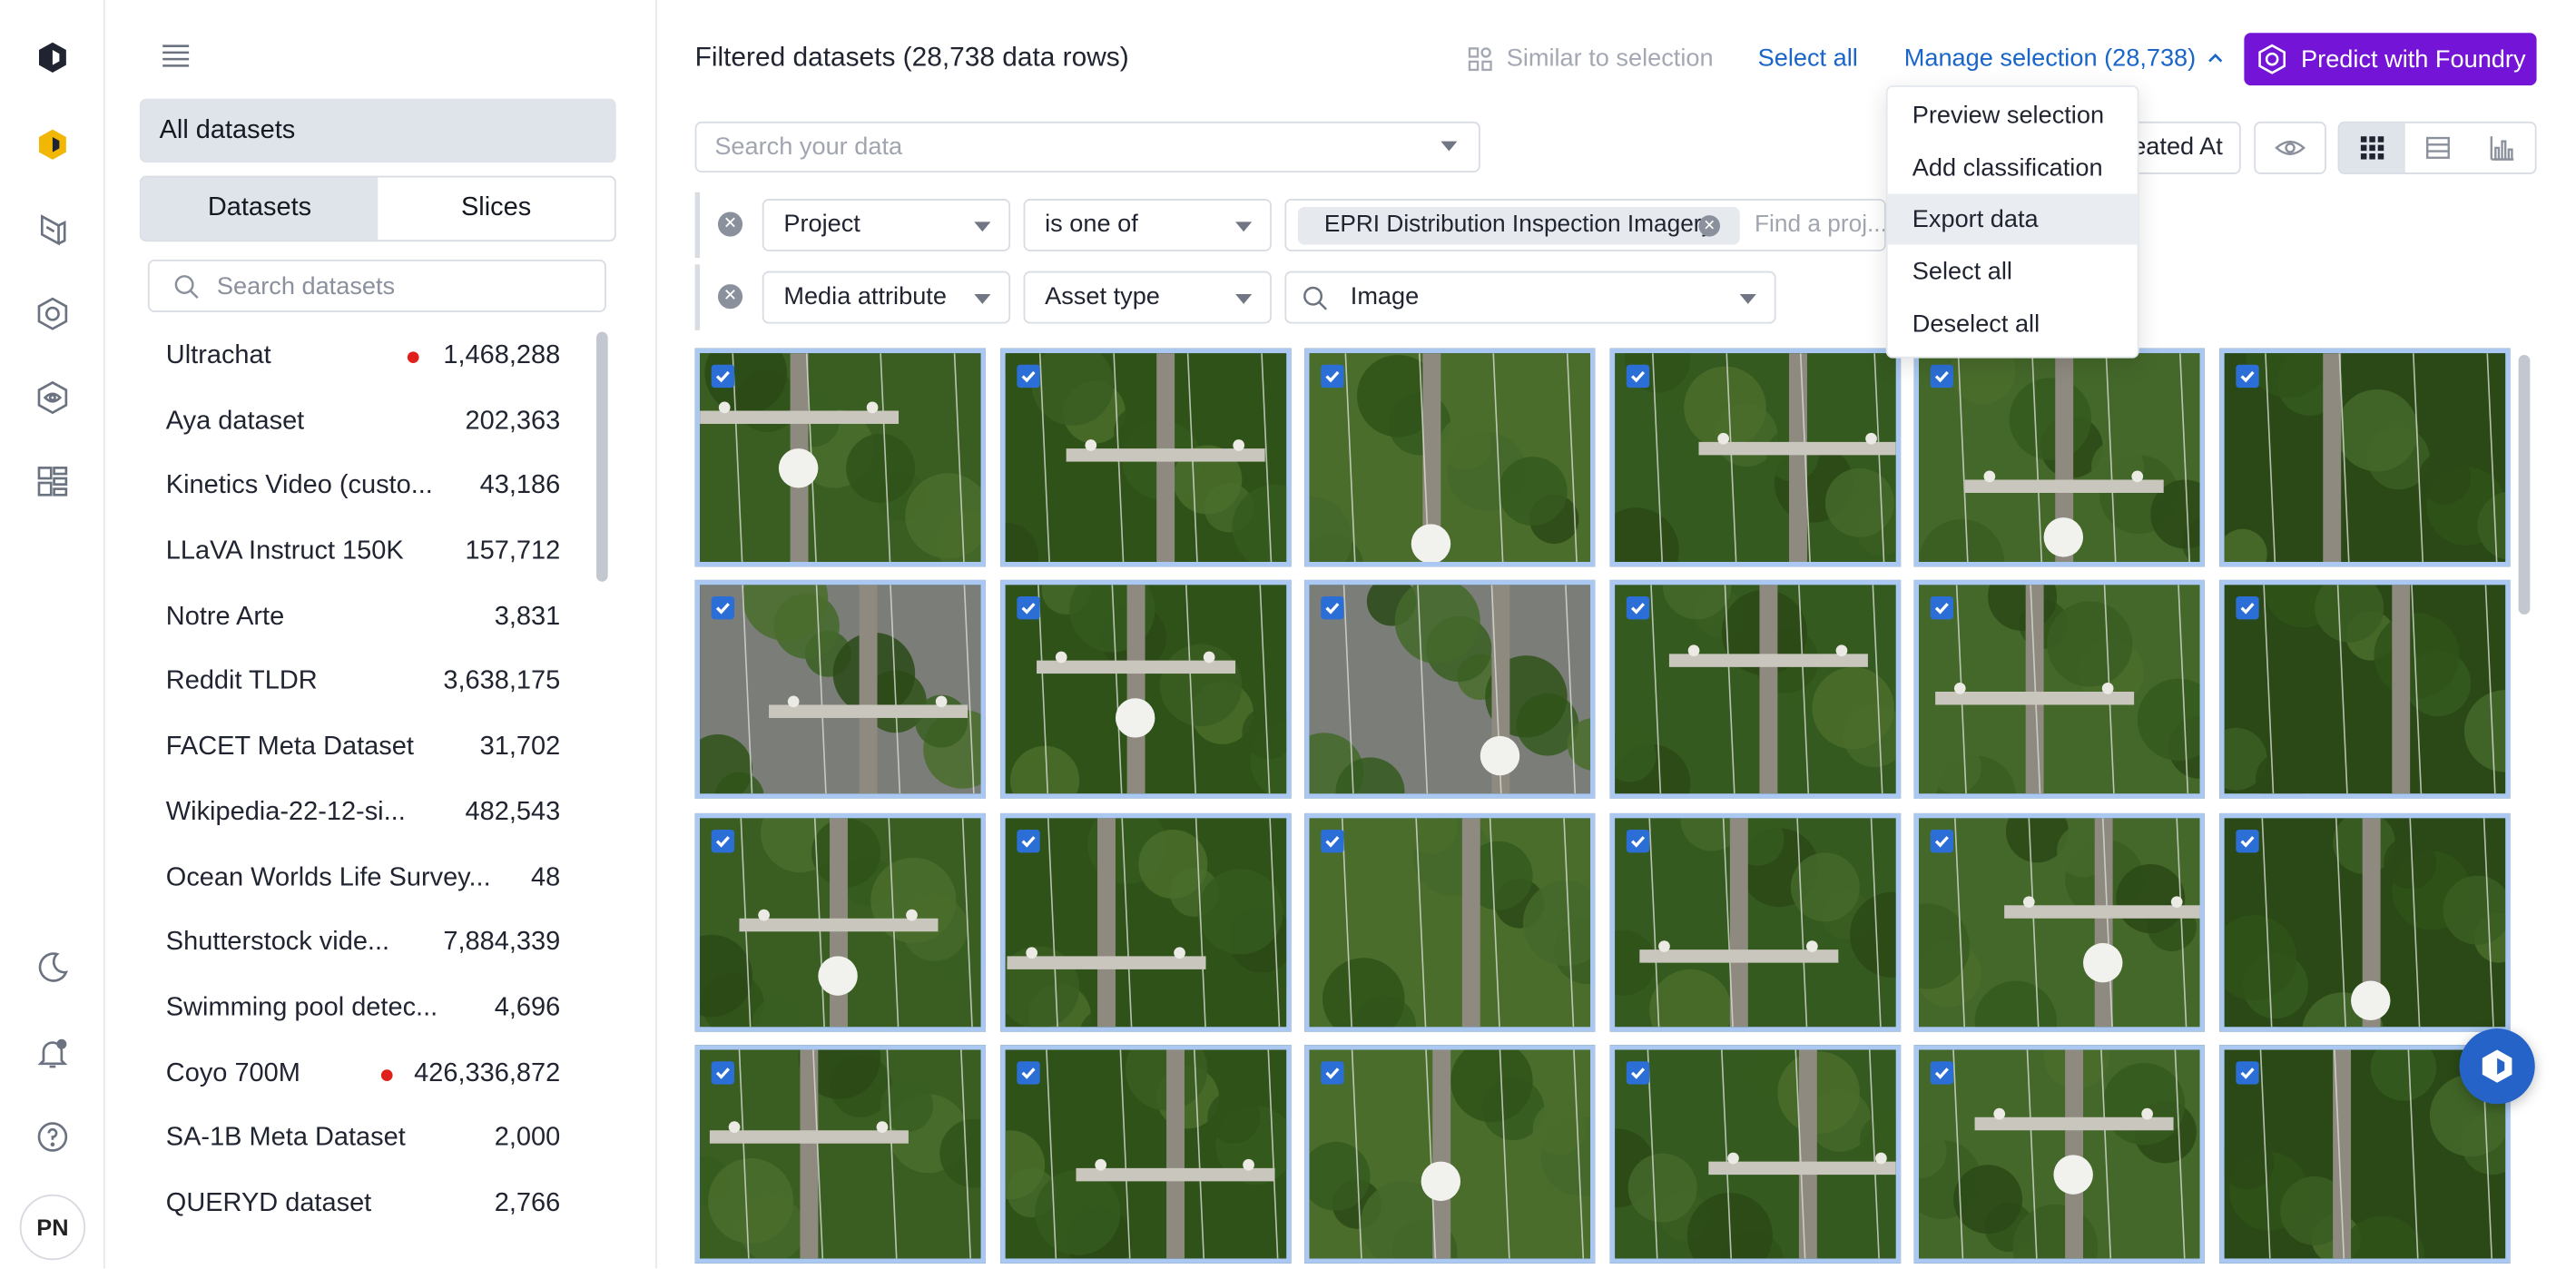 The image size is (2576, 1269). What do you see at coordinates (2013, 116) in the screenshot?
I see `menu-item: Preview selection` at bounding box center [2013, 116].